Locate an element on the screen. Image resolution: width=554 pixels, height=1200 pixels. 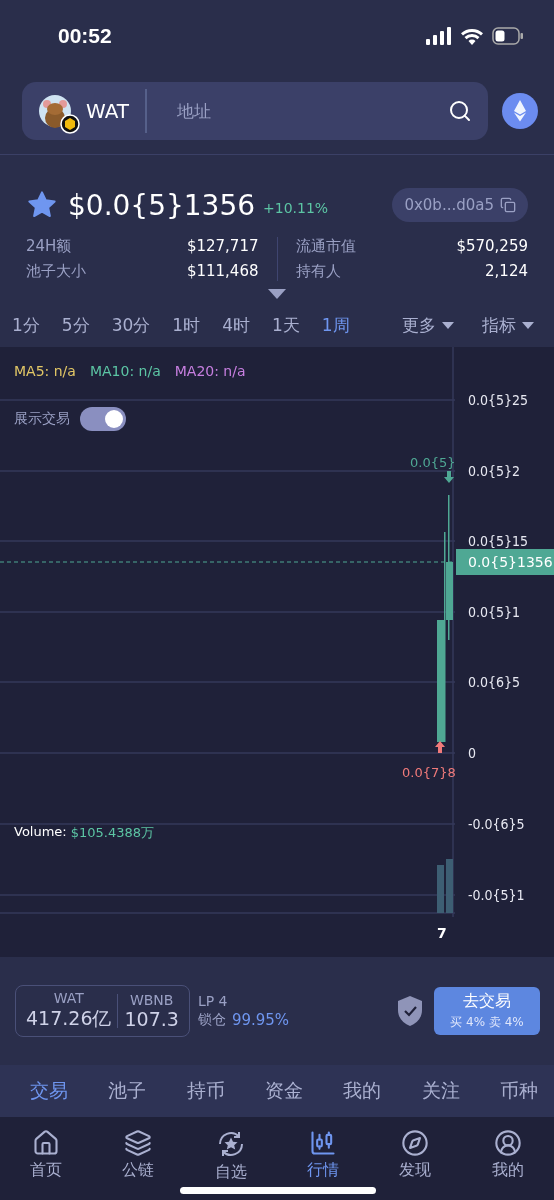
show-trades-label: 展示交易 is located at coordinates (42, 419).